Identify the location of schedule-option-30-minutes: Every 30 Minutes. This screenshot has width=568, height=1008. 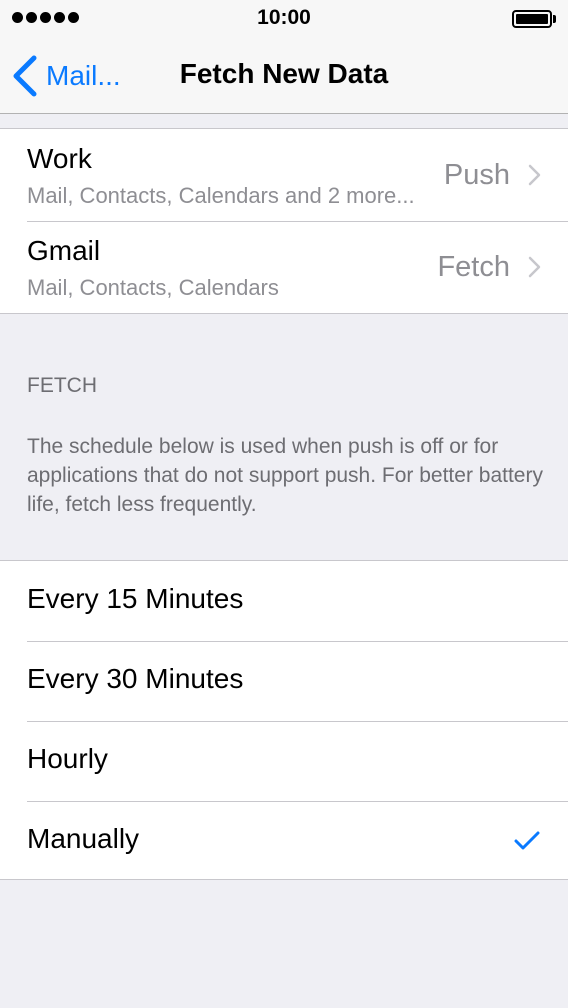
(284, 681).